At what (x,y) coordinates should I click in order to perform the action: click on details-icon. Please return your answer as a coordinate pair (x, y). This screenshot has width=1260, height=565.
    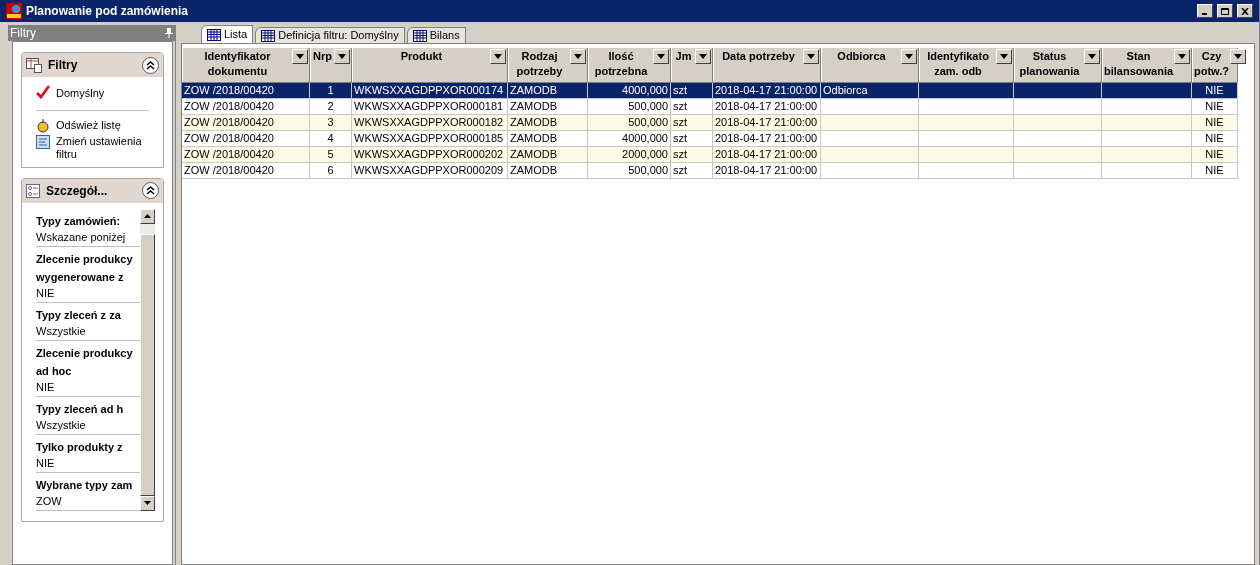
    Looking at the image, I should click on (33, 190).